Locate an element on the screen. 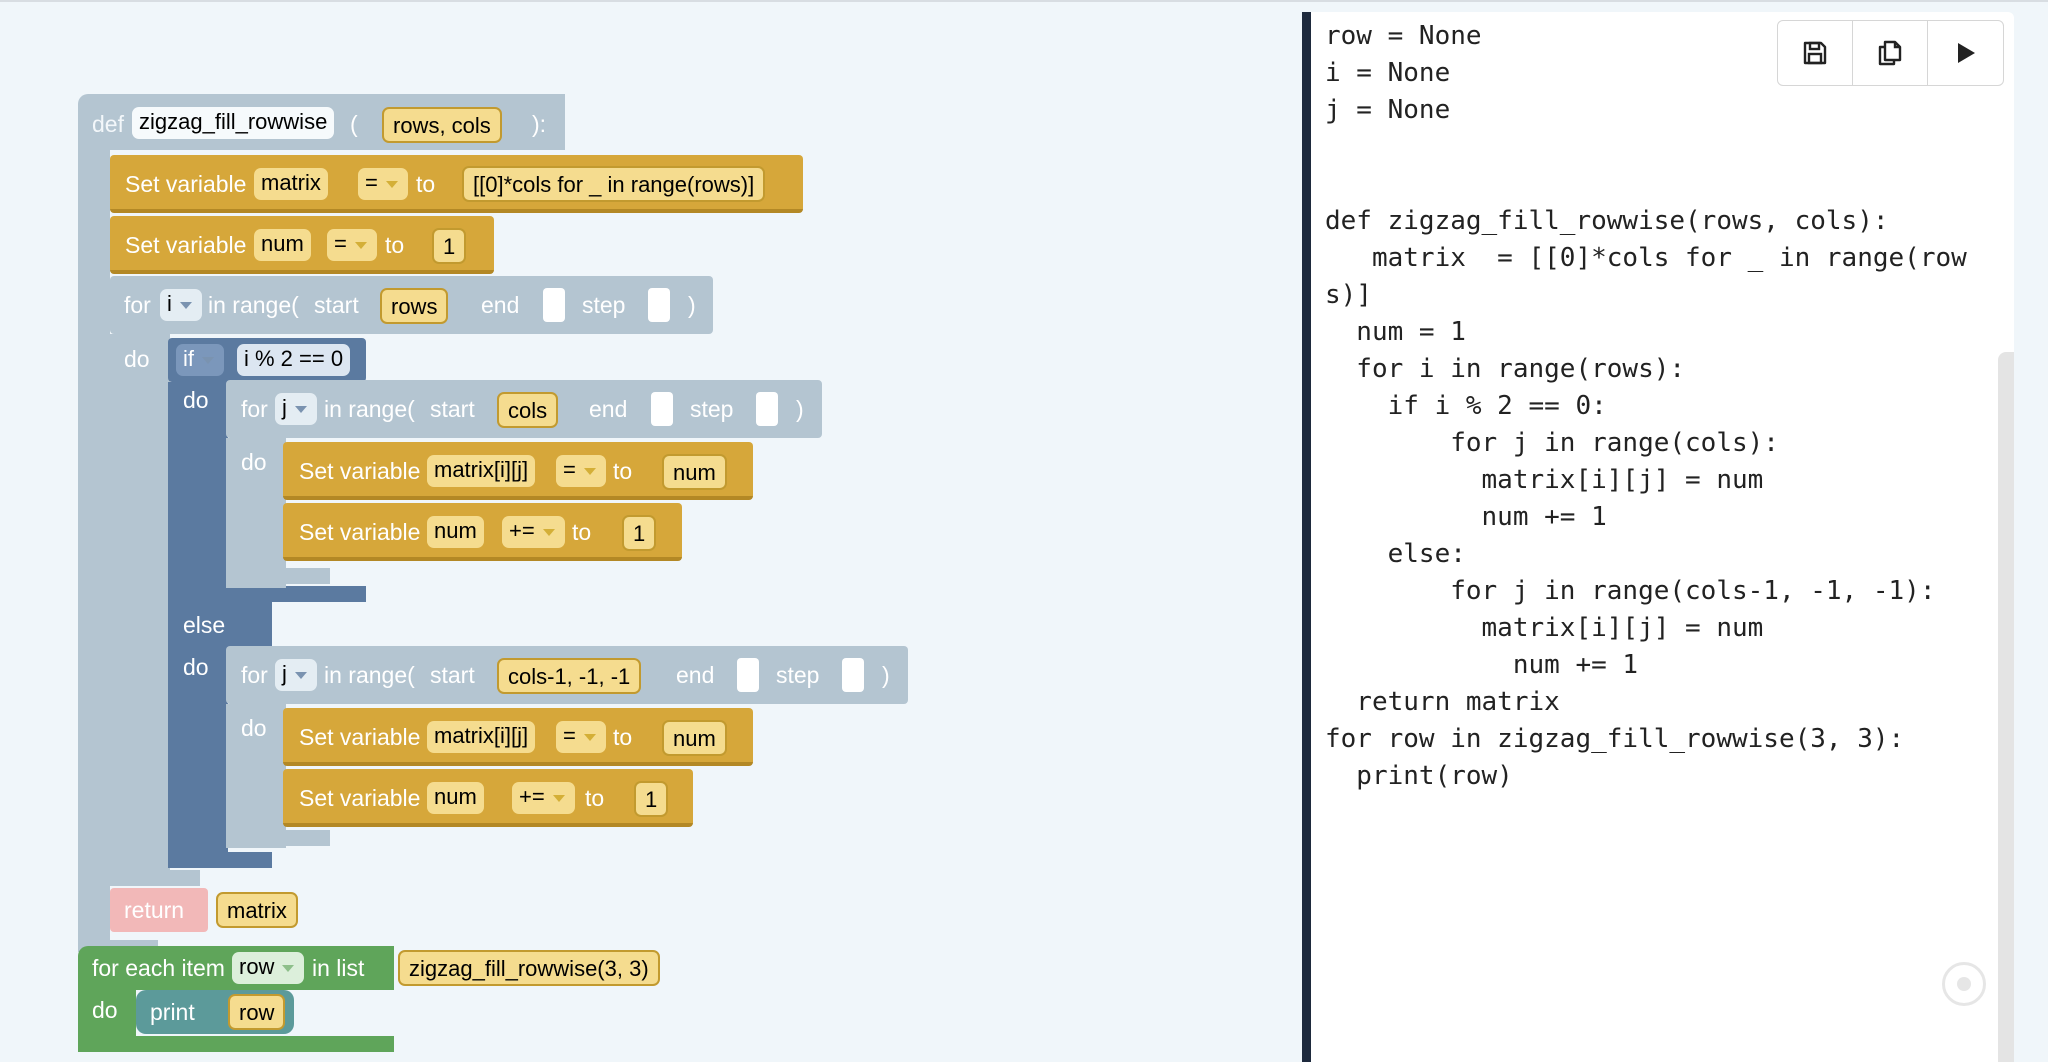 This screenshot has height=1062, width=2048. else-label: else is located at coordinates (204, 625).